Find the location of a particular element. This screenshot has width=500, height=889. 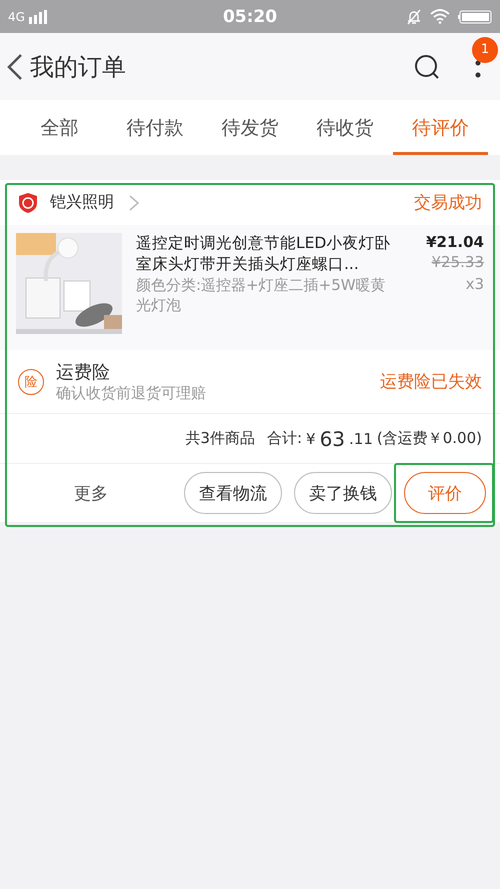

muted-bell-icon is located at coordinates (414, 16).